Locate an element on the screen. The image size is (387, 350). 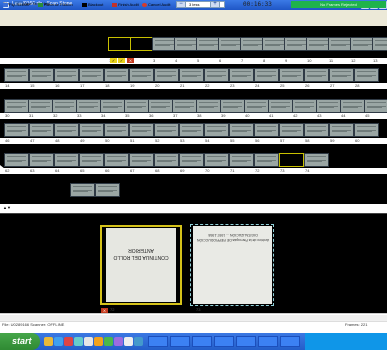
system-tray is located at coordinates (346, 341).